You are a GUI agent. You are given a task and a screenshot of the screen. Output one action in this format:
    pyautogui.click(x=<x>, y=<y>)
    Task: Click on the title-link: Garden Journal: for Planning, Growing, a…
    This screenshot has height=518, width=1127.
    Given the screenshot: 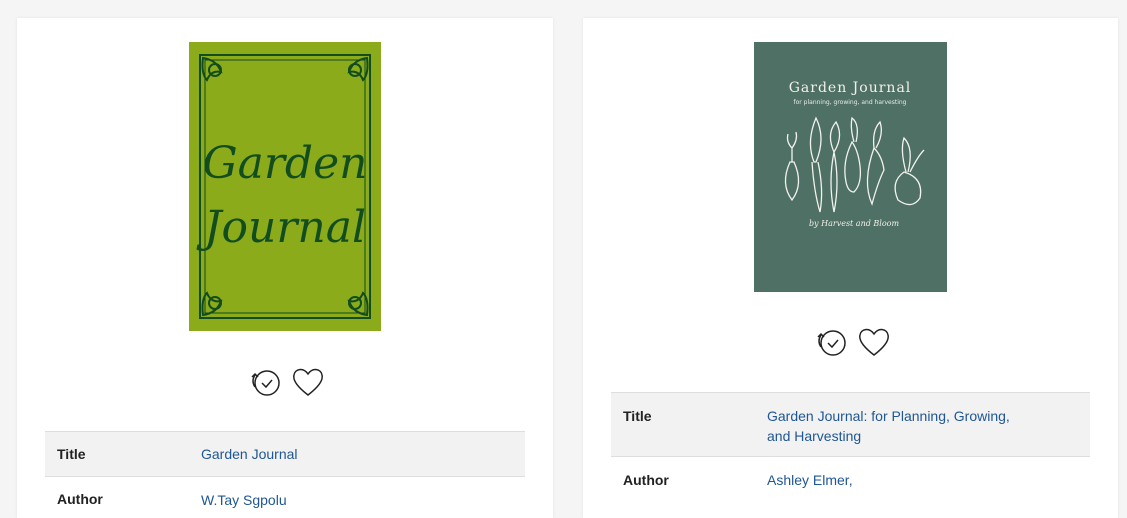 What is the action you would take?
    pyautogui.click(x=902, y=426)
    